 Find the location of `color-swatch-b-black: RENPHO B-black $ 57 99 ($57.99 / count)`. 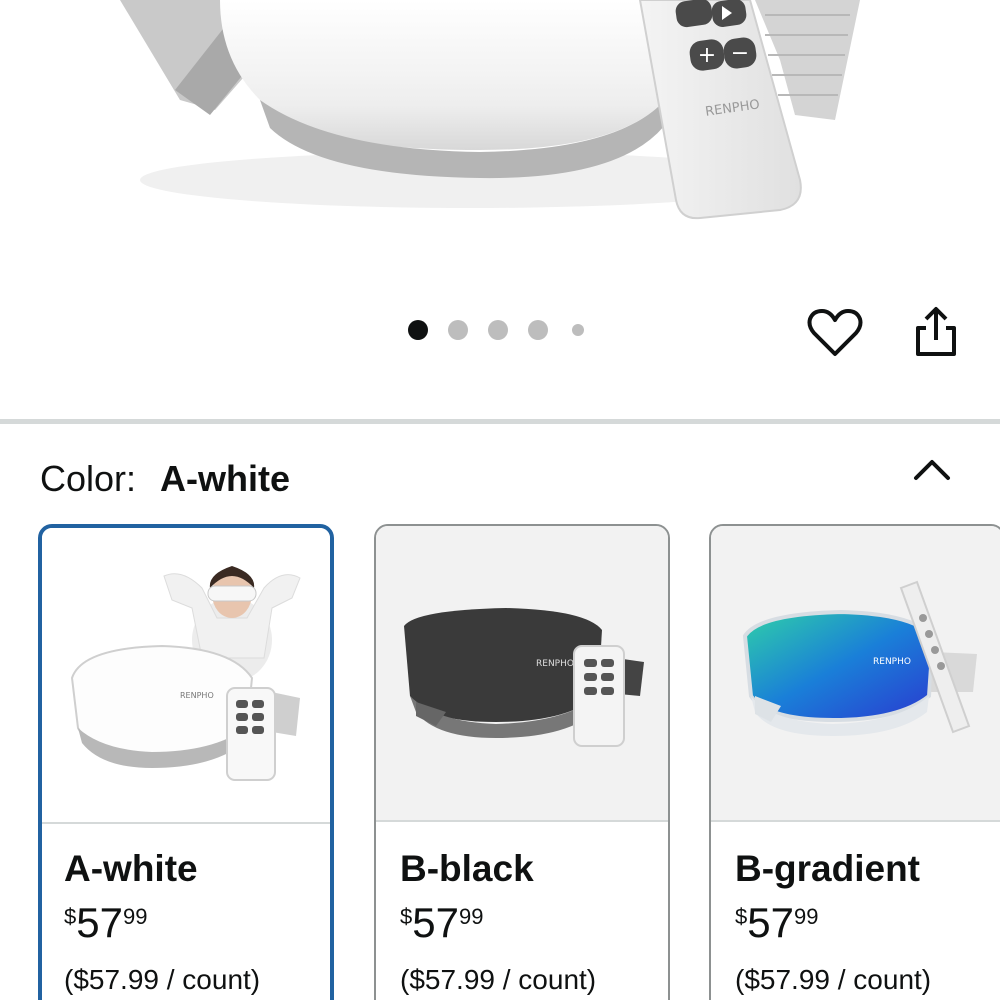

color-swatch-b-black: RENPHO B-black $ 57 99 ($57.99 / count) is located at coordinates (522, 762).